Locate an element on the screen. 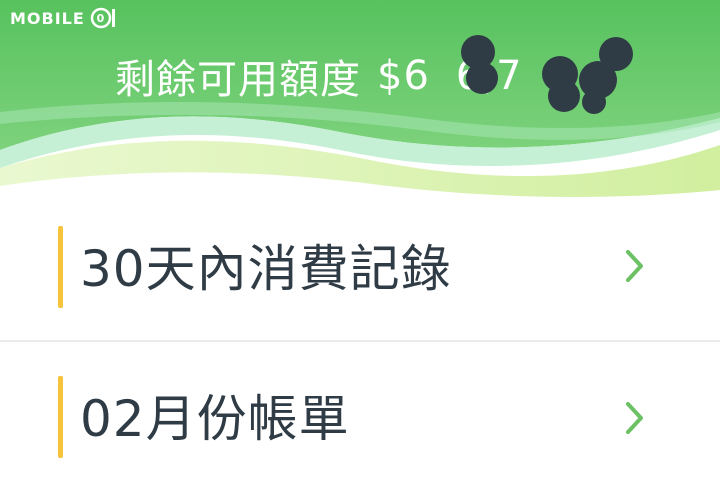  menu-item-label: 02月份帳單 is located at coordinates (215, 419).